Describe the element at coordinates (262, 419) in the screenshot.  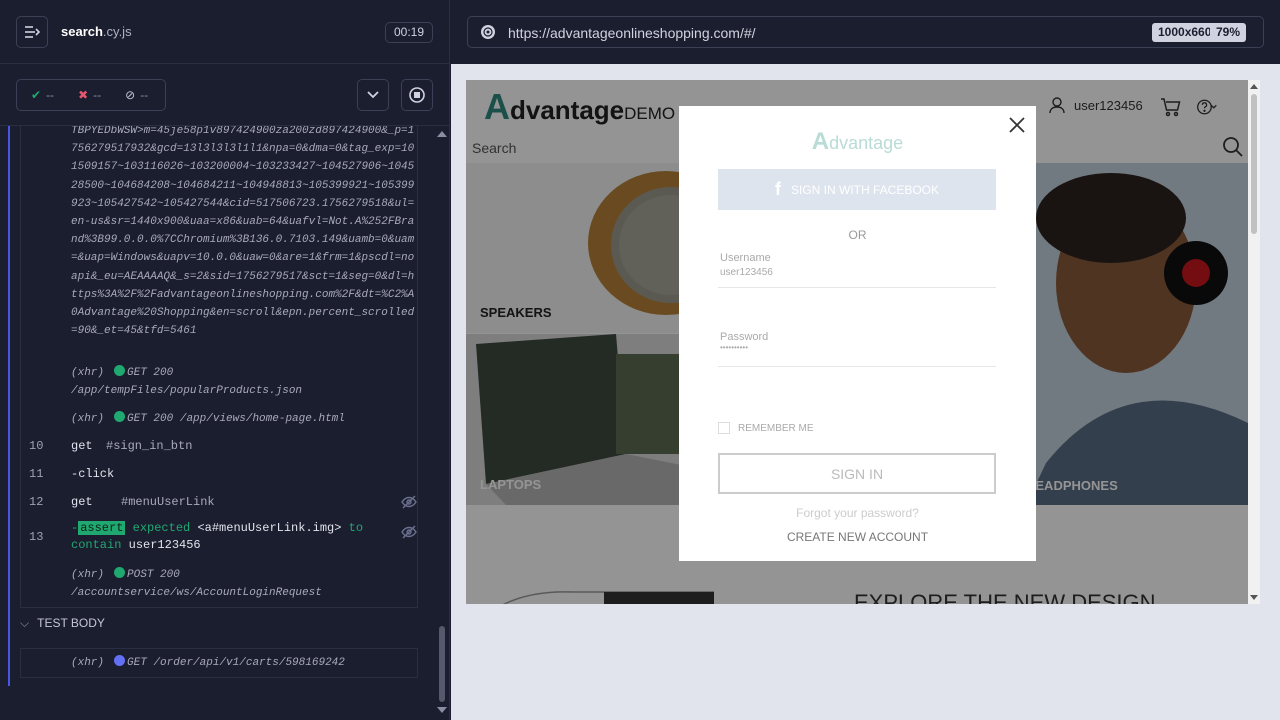
I see `xhr-path: /app/views/home-page.html` at that location.